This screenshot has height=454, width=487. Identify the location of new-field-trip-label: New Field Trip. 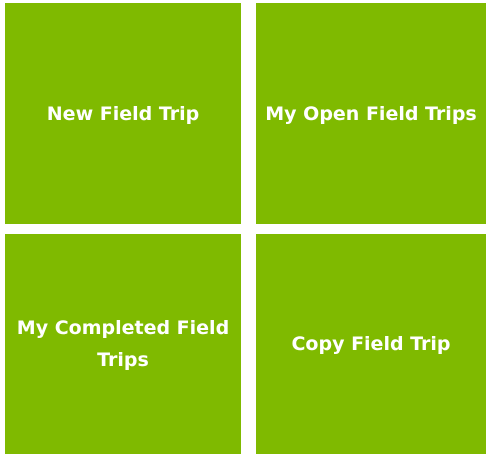
(123, 113).